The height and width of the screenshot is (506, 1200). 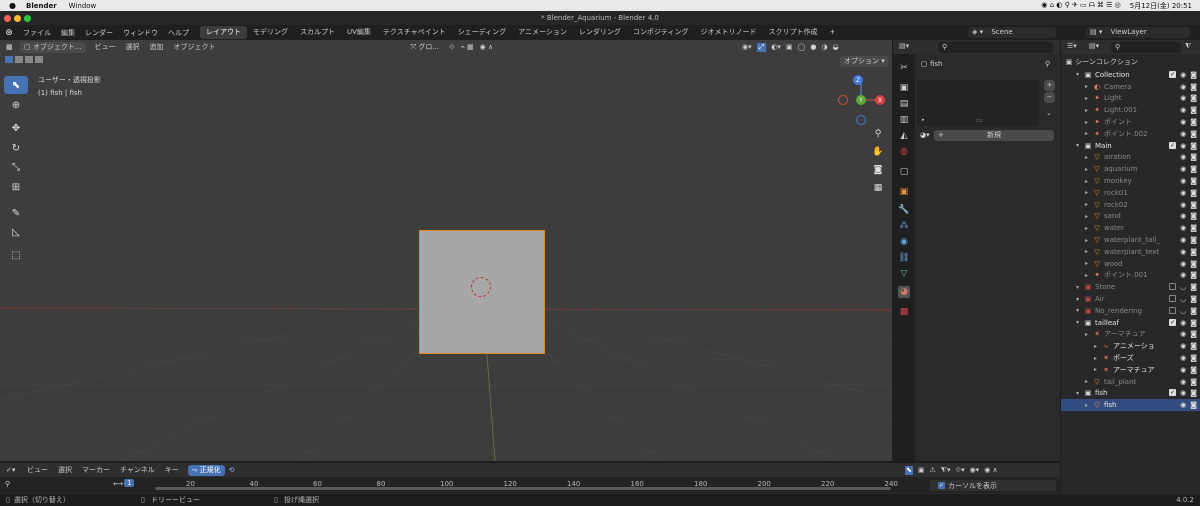 What do you see at coordinates (481, 287) in the screenshot?
I see `3d-cursor-icon` at bounding box center [481, 287].